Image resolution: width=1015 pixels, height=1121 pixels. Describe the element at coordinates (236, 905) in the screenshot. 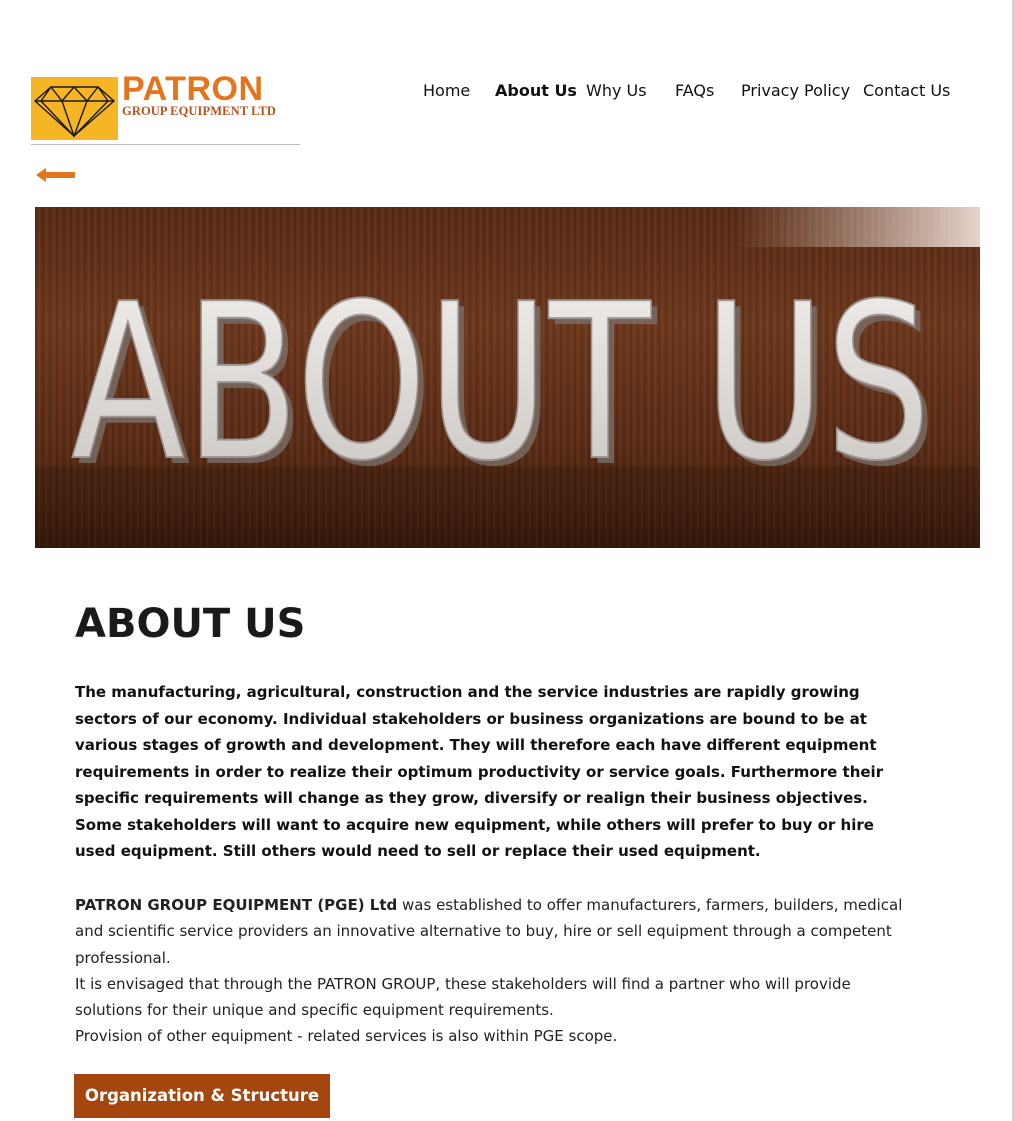

I see `company-name: PATRON GROUP EQUIPMENT (PGE) Ltd` at that location.